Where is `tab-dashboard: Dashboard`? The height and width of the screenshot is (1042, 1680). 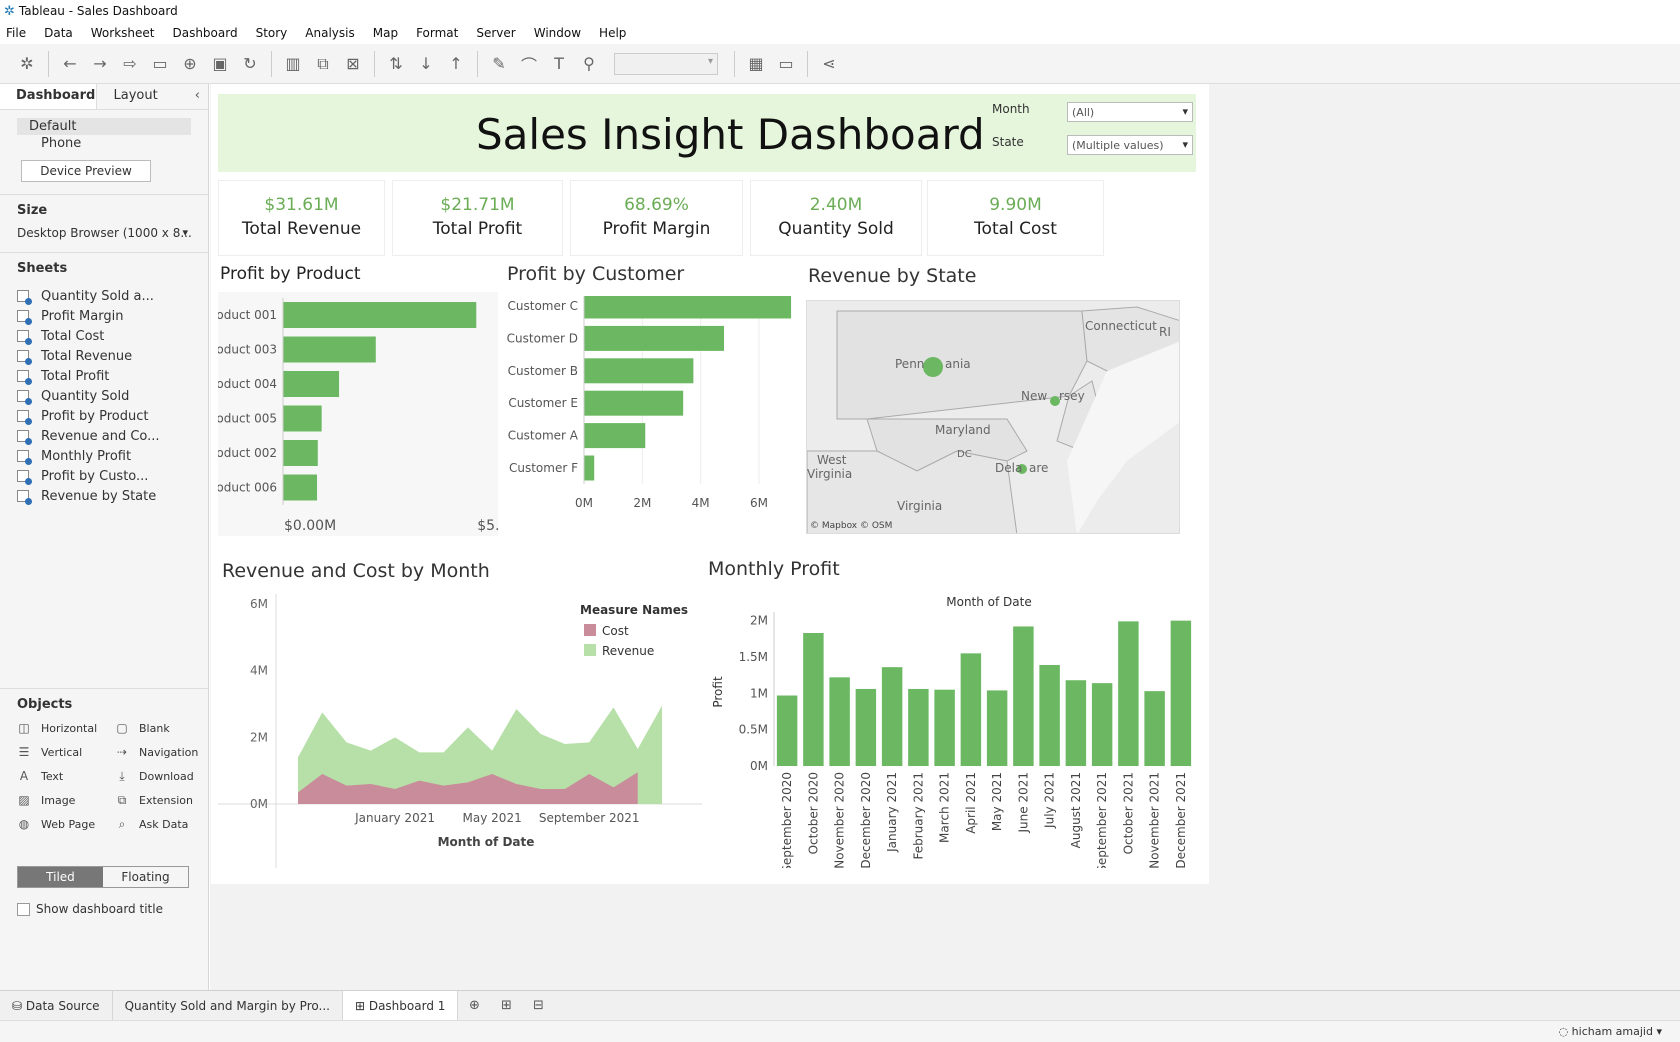 tab-dashboard: Dashboard is located at coordinates (49, 96).